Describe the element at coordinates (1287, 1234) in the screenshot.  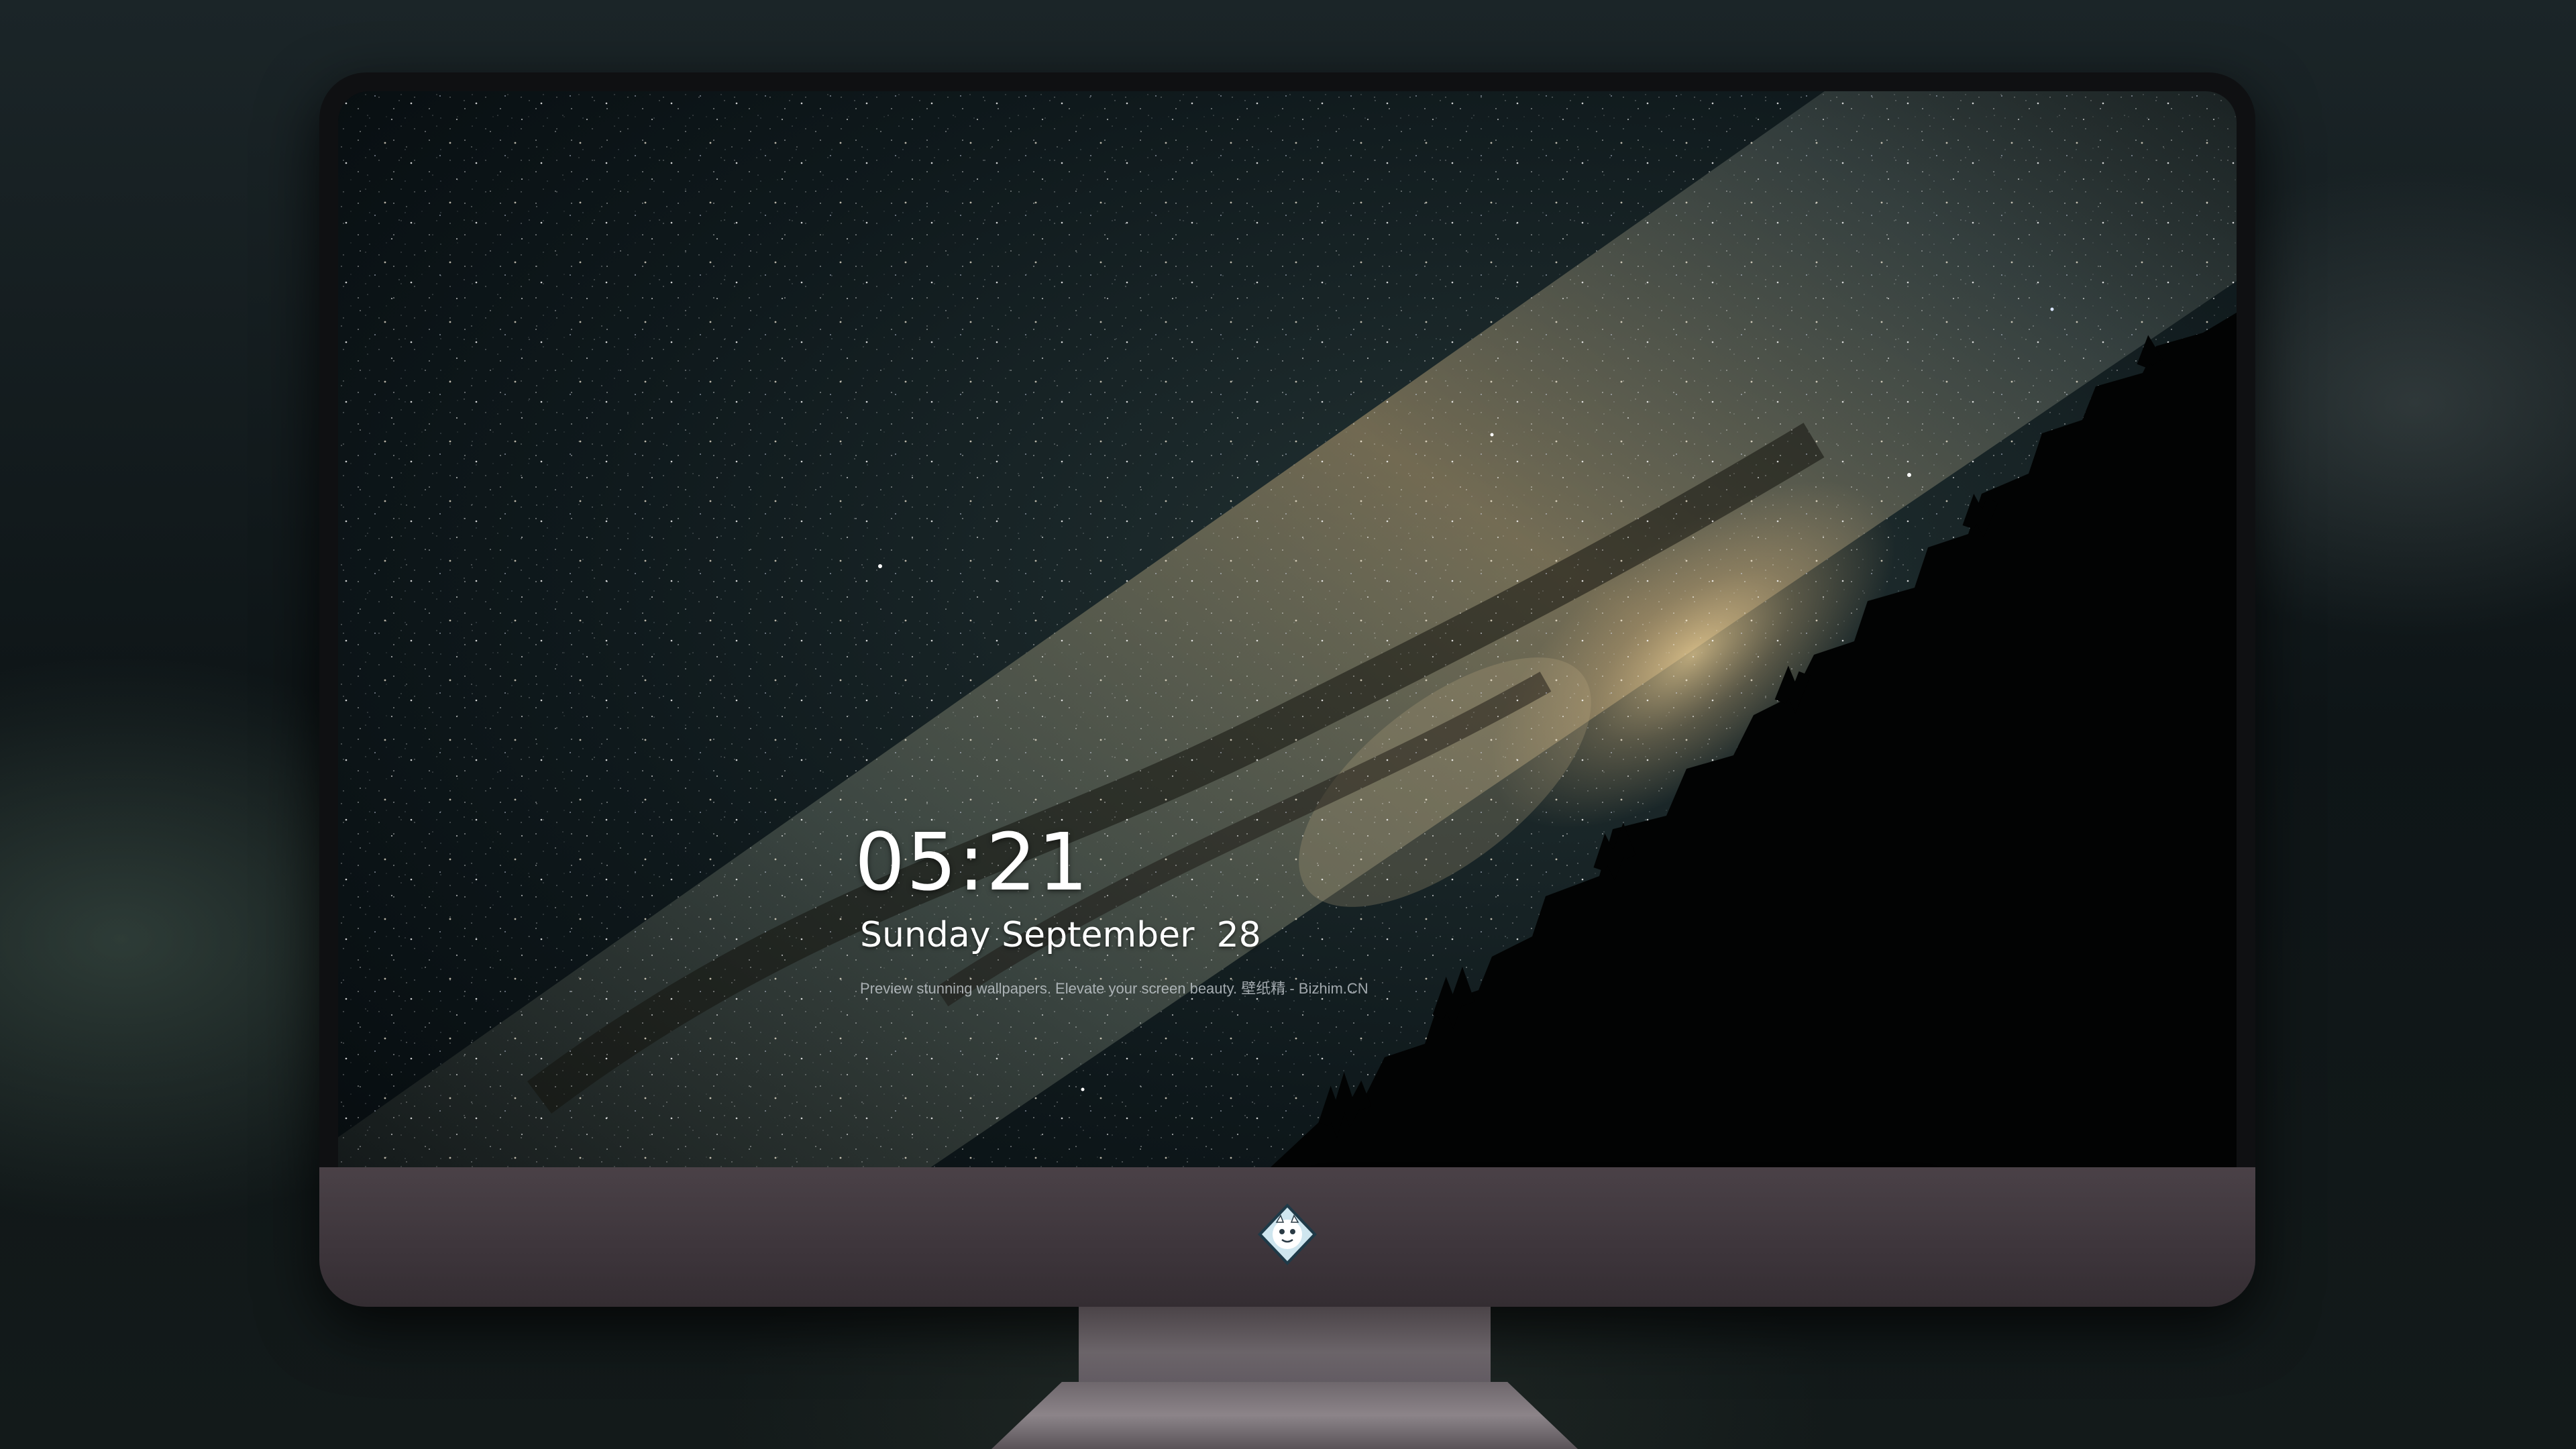
I see `mascot-logo-icon` at that location.